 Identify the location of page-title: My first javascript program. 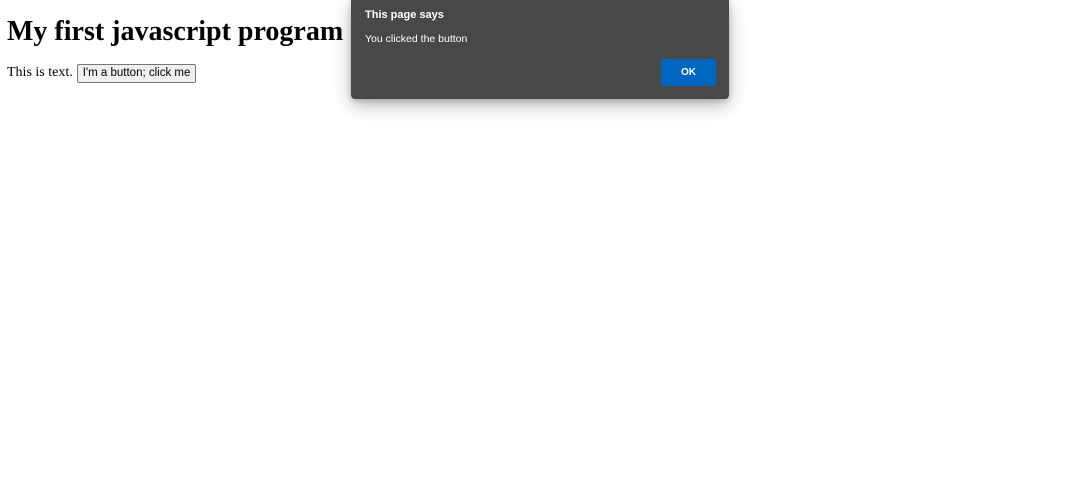
(175, 31).